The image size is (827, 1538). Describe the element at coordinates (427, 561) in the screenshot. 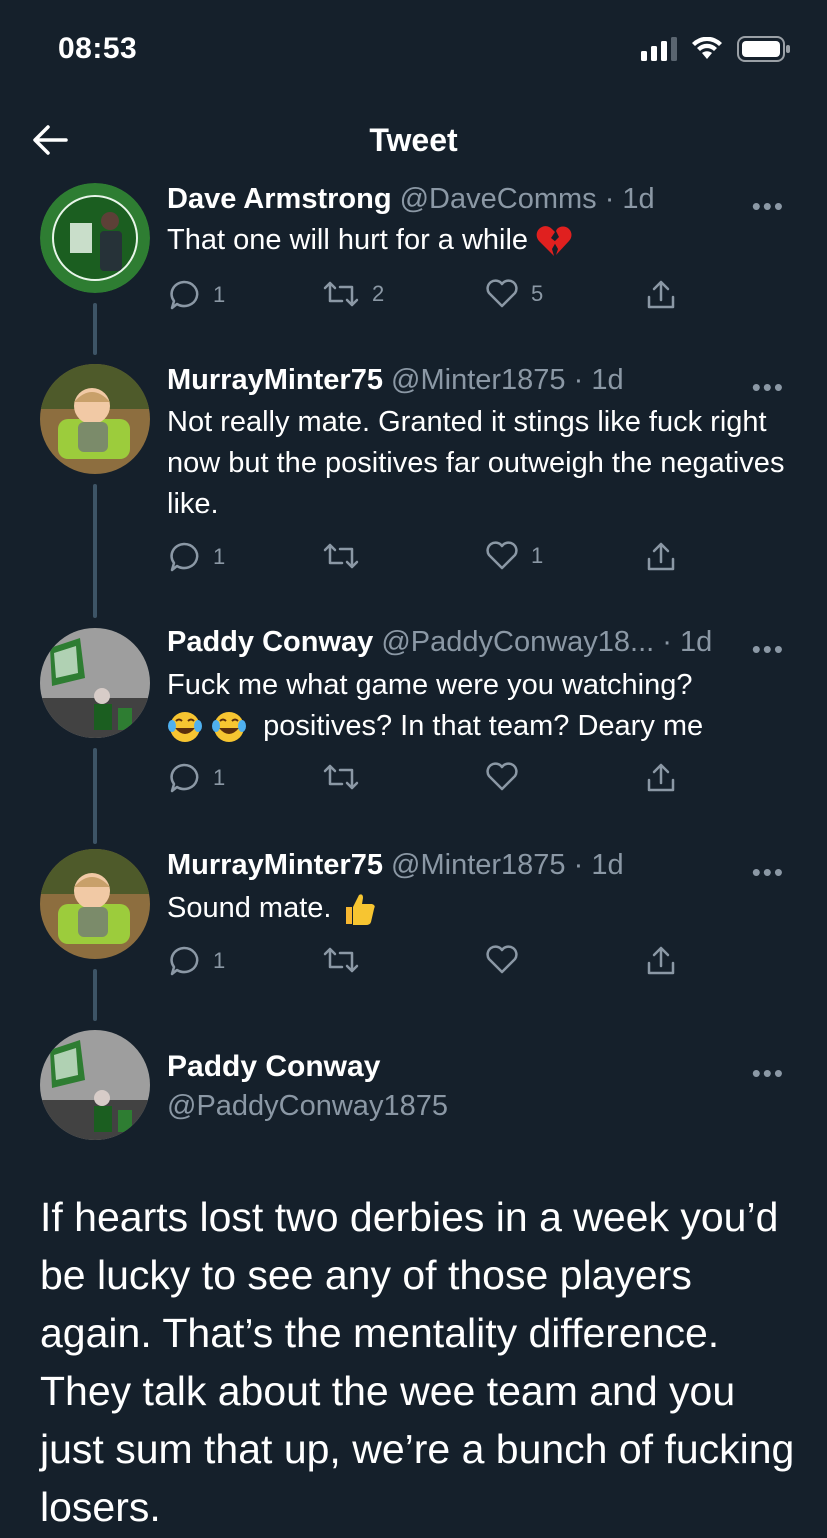

I see `tweet-actions: 1 1` at that location.